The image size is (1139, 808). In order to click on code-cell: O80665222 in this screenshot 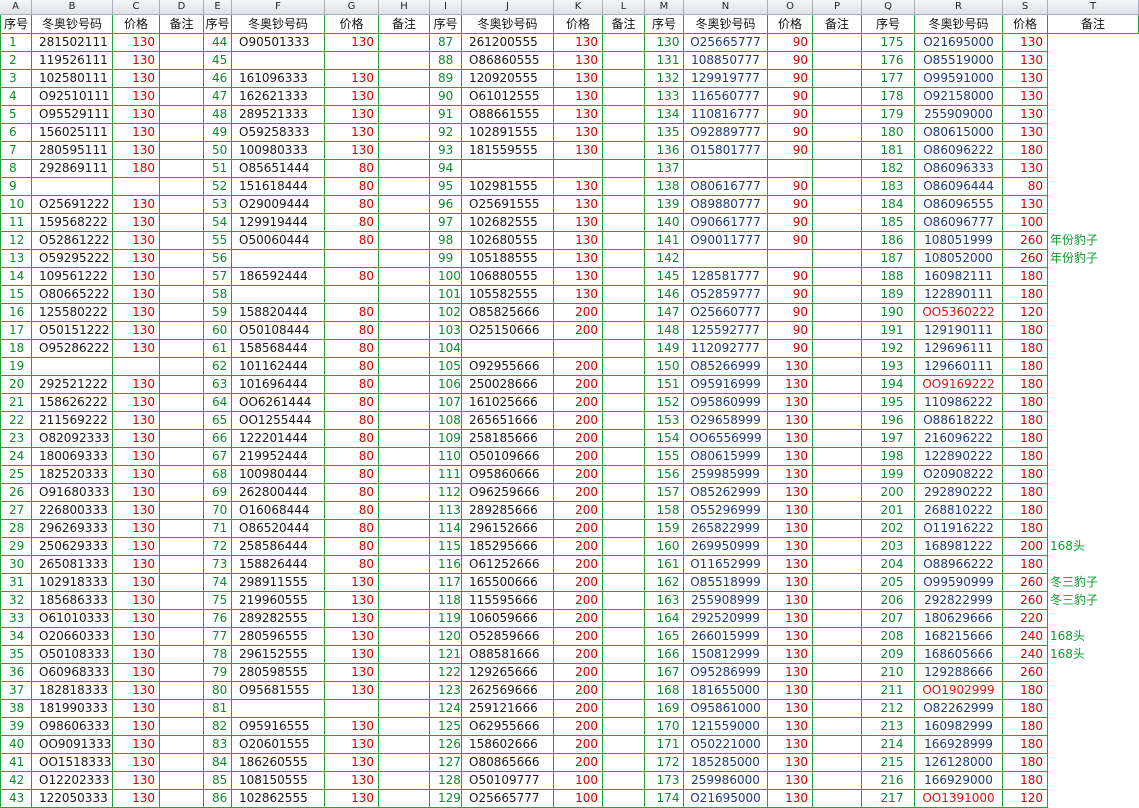, I will do `click(72, 294)`.